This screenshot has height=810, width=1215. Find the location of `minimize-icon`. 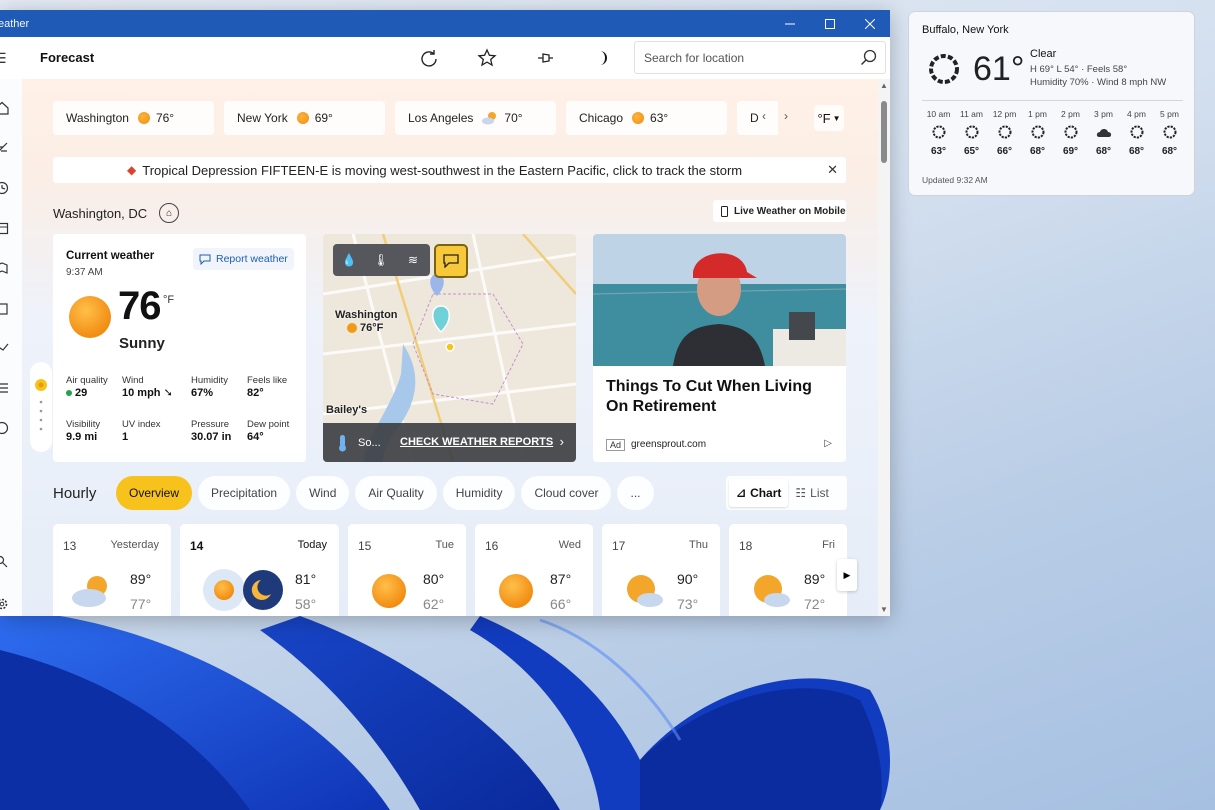

minimize-icon is located at coordinates (790, 23).